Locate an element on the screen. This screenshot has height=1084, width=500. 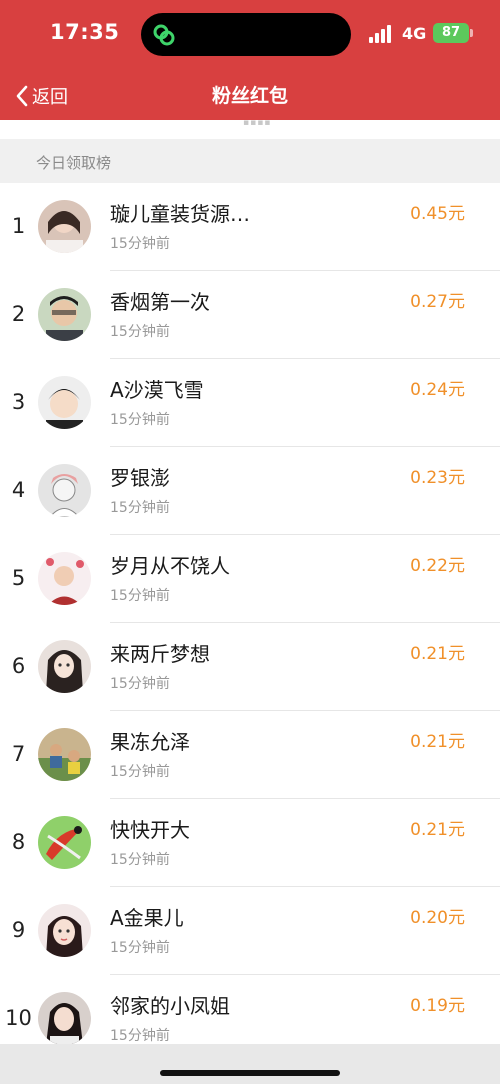
user-name: 岁月从不饶人 is located at coordinates (170, 566).